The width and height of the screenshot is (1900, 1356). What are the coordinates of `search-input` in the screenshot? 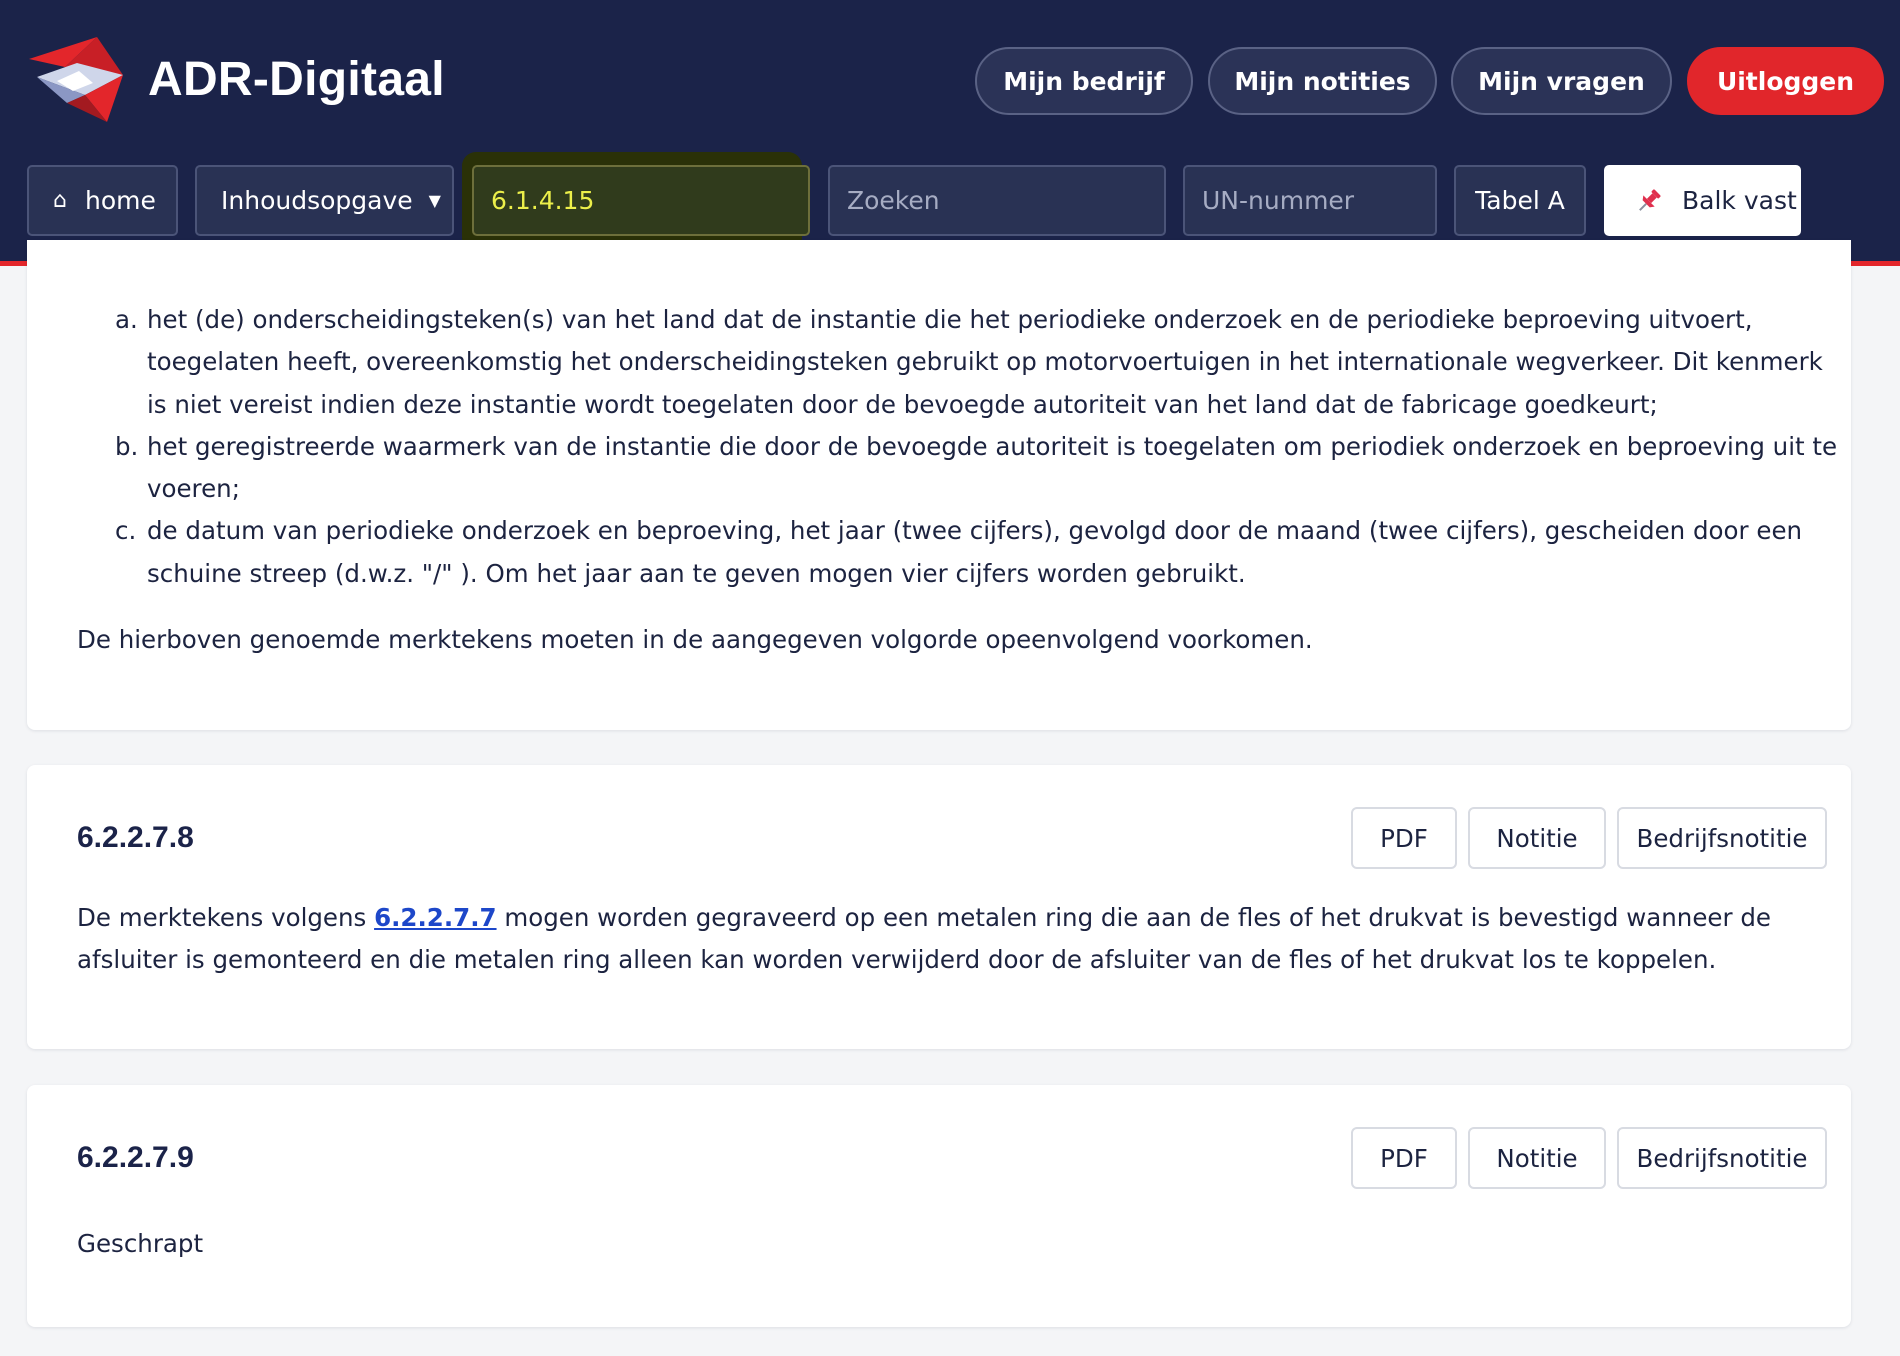 It's located at (997, 200).